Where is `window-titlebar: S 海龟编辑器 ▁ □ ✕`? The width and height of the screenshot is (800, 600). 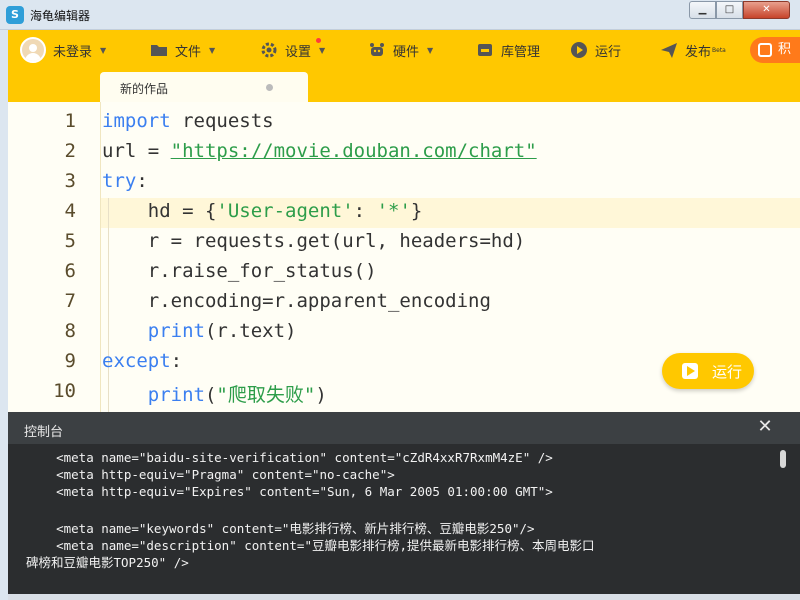
window-titlebar: S 海龟编辑器 ▁ □ ✕ is located at coordinates (400, 15).